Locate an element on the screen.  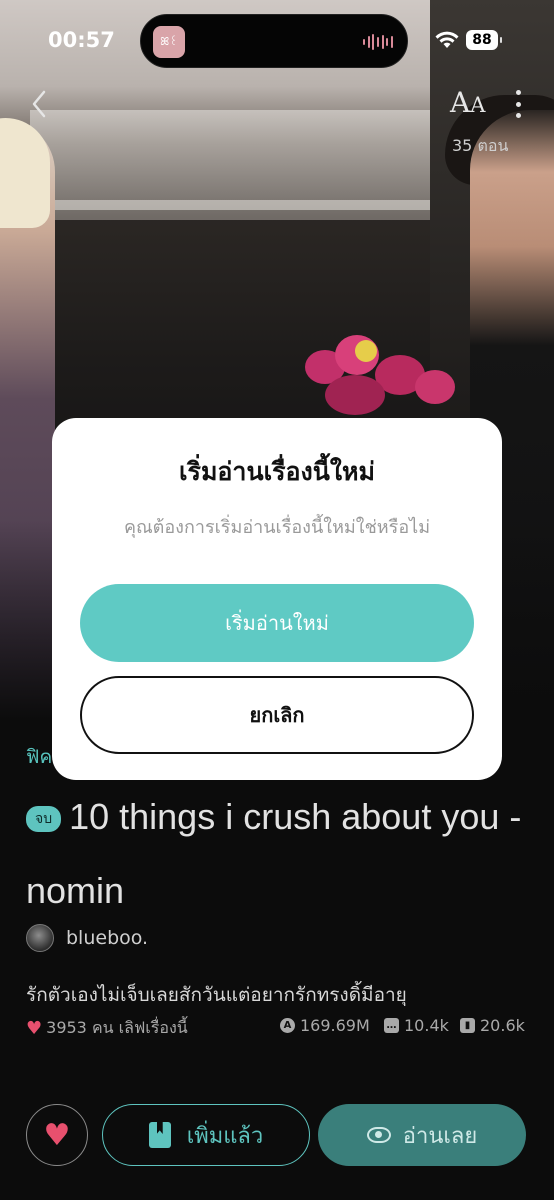
completed-badge: จบ is located at coordinates (44, 818).